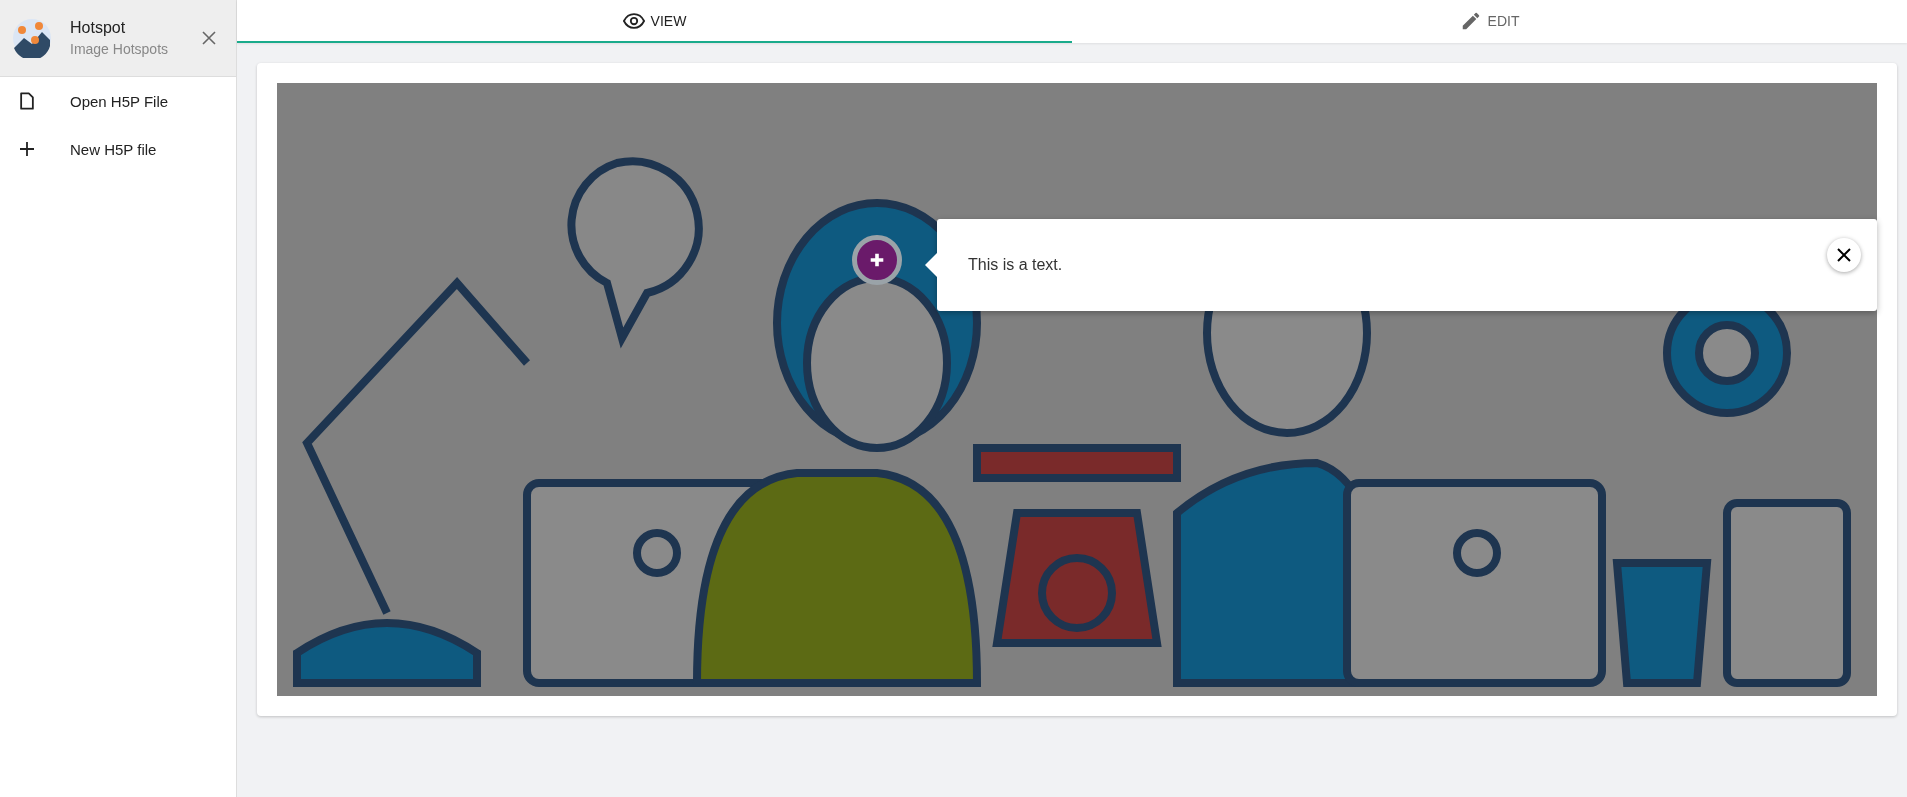  Describe the element at coordinates (654, 21) in the screenshot. I see `tab: VIEW` at that location.